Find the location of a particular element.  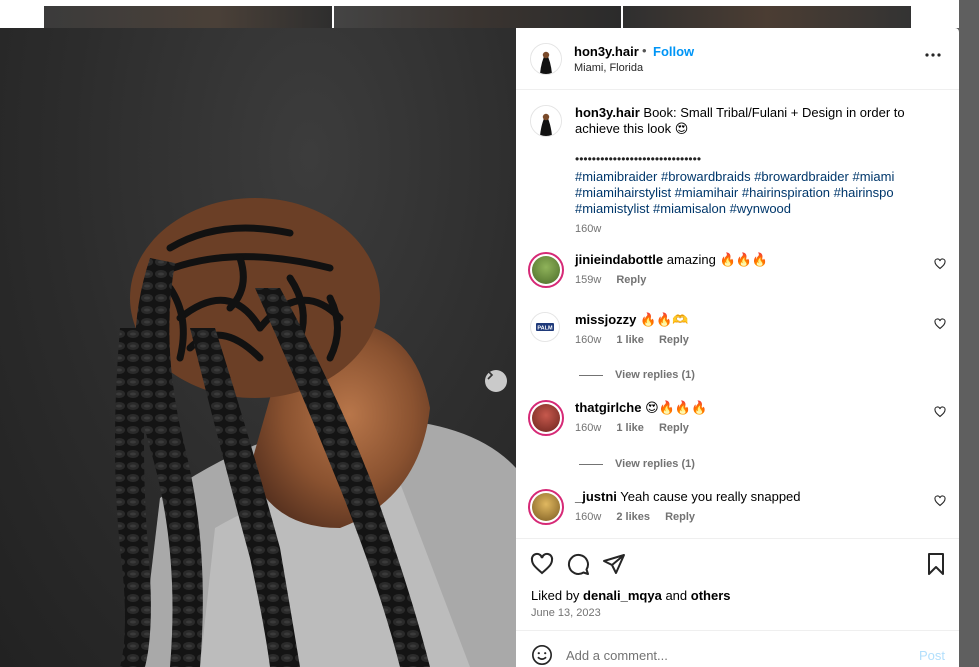

chevron-right-icon is located at coordinates (490, 375).